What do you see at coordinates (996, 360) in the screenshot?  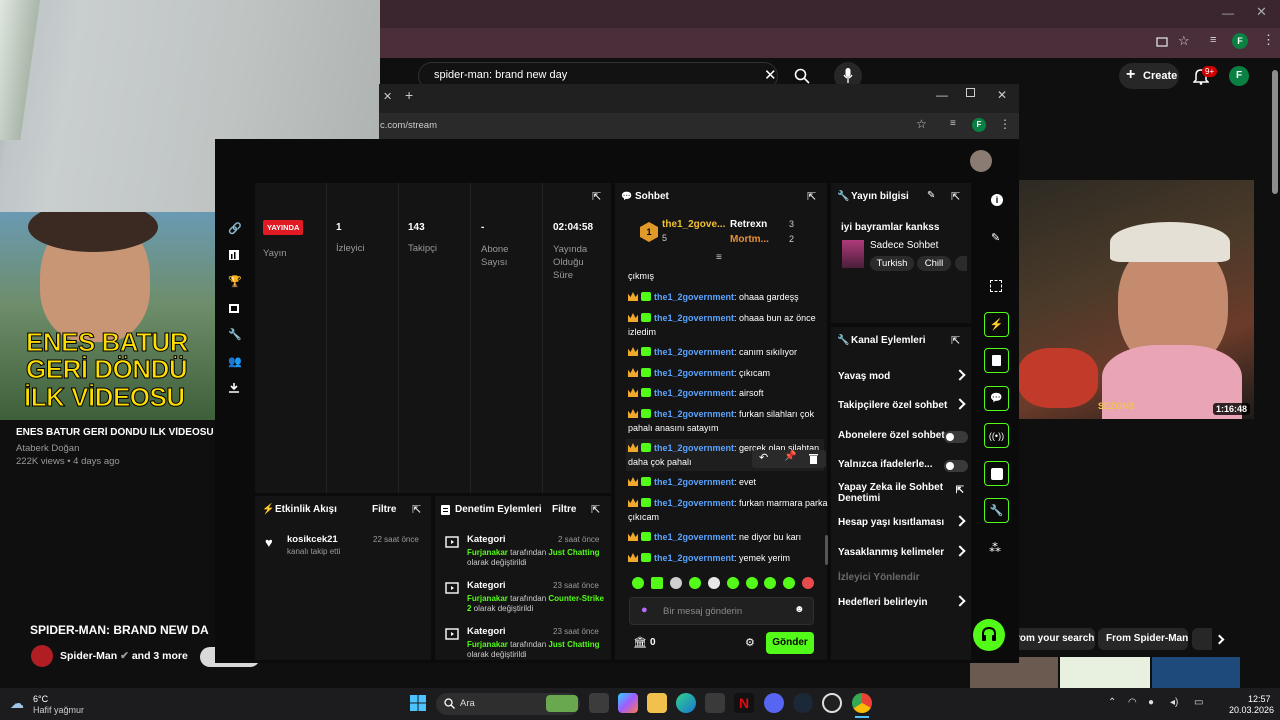 I see `quick-action-button` at bounding box center [996, 360].